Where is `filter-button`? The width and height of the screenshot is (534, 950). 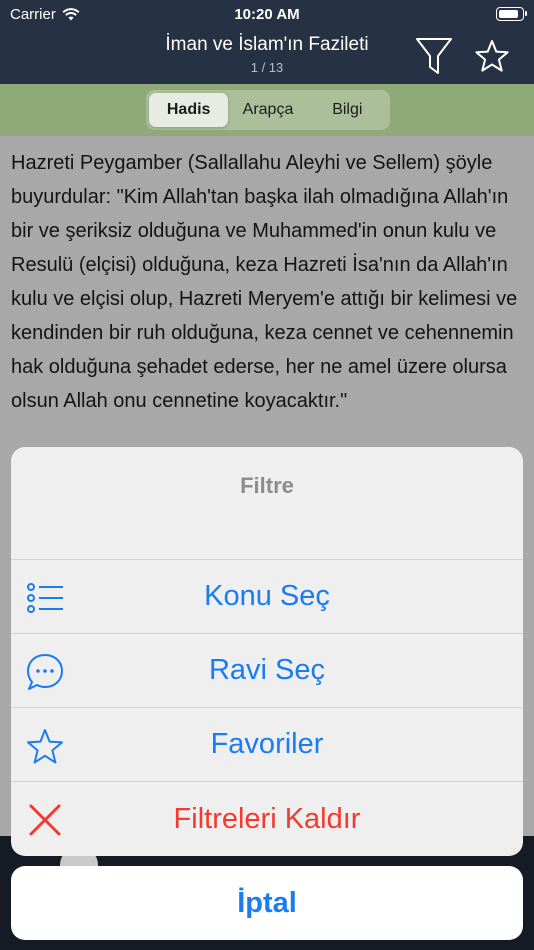
filter-button is located at coordinates (434, 56).